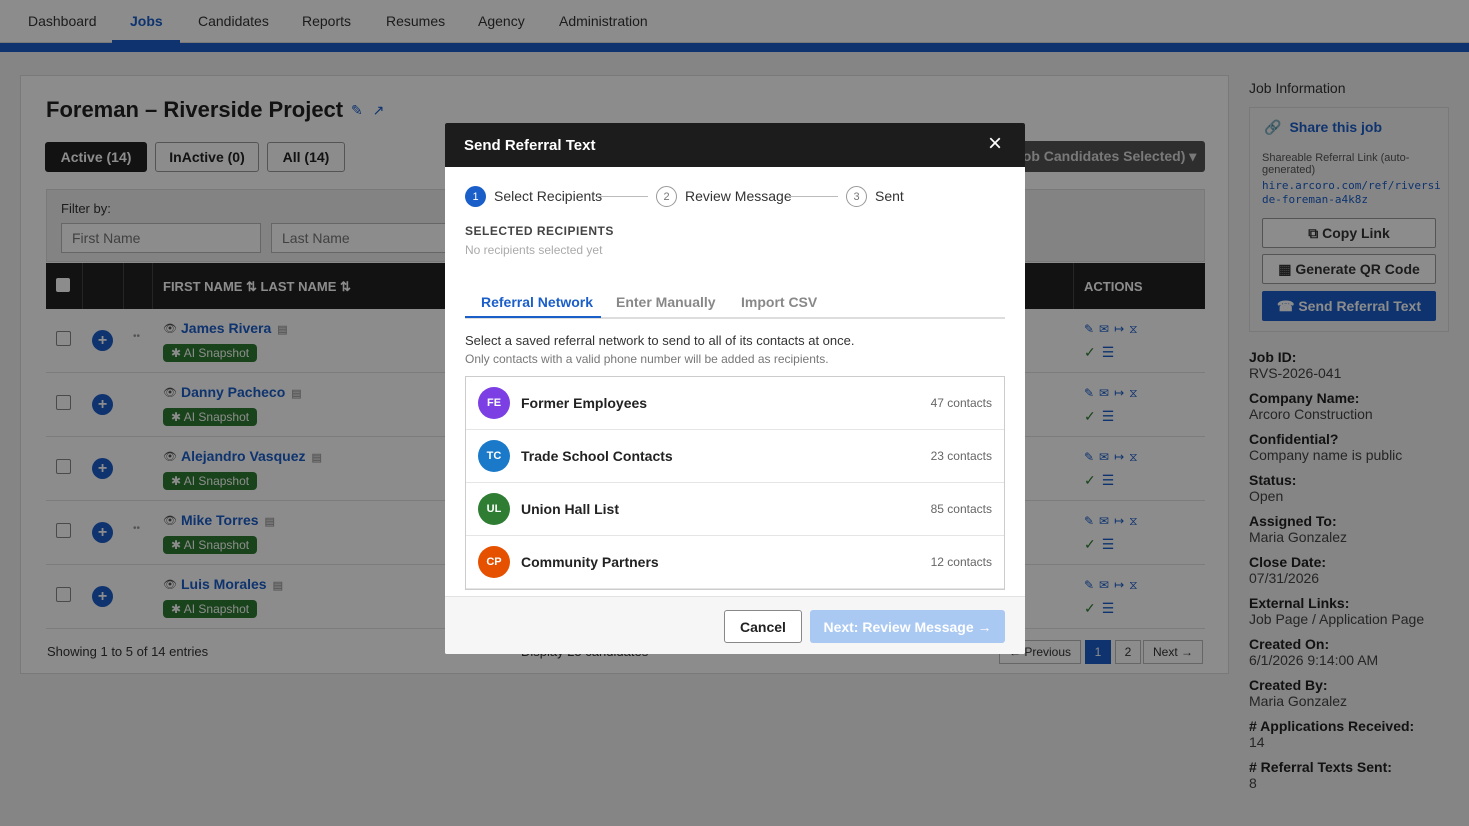 This screenshot has height=826, width=1469. Describe the element at coordinates (856, 196) in the screenshot. I see `step-3-indicator: 3` at that location.